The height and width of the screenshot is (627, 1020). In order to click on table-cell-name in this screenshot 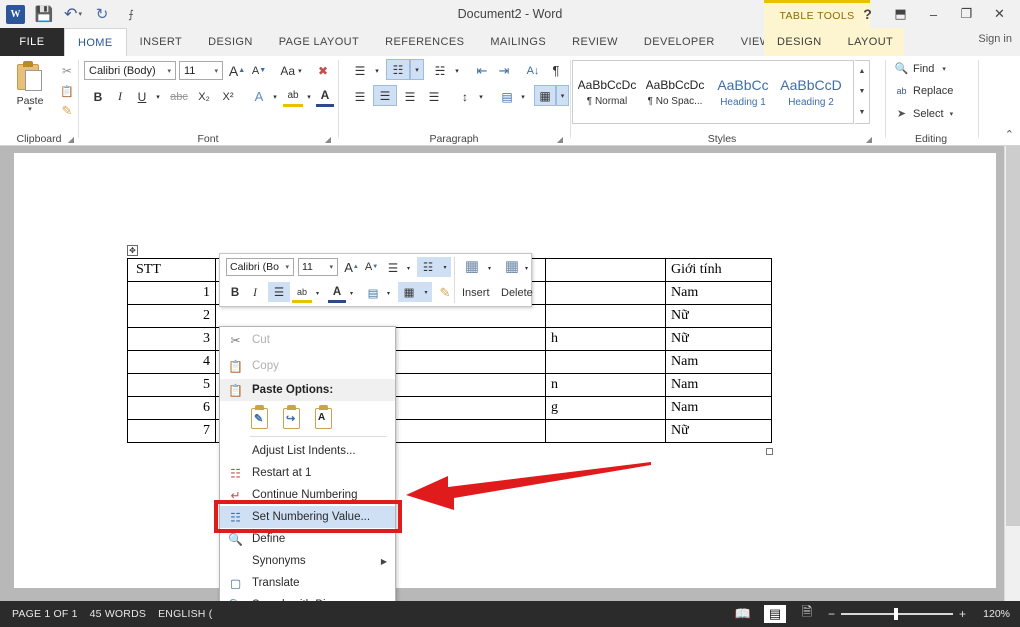, I will do `click(380, 316)`.